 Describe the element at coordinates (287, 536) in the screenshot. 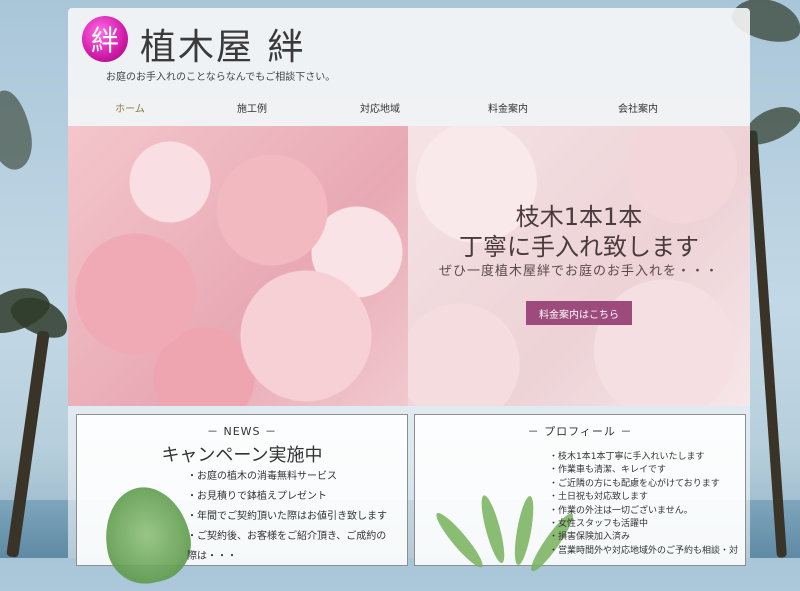

I see `list-item: ・ご契約後、お客様をご紹介頂き、ご成約の` at that location.